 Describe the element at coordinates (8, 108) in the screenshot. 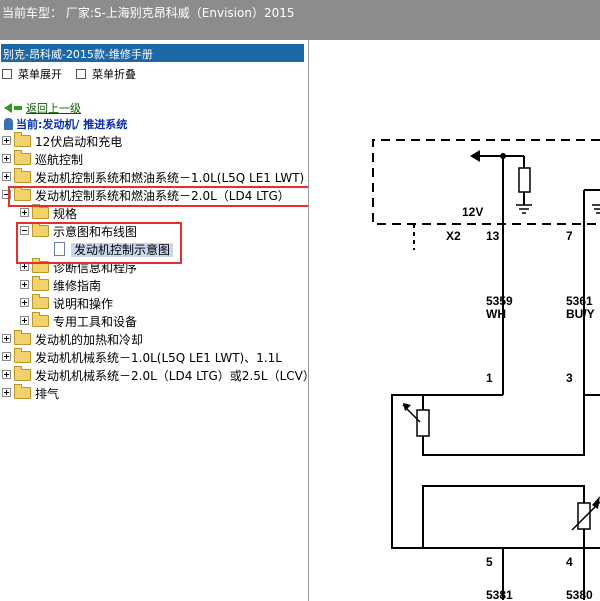

I see `back-arrow-icon` at that location.